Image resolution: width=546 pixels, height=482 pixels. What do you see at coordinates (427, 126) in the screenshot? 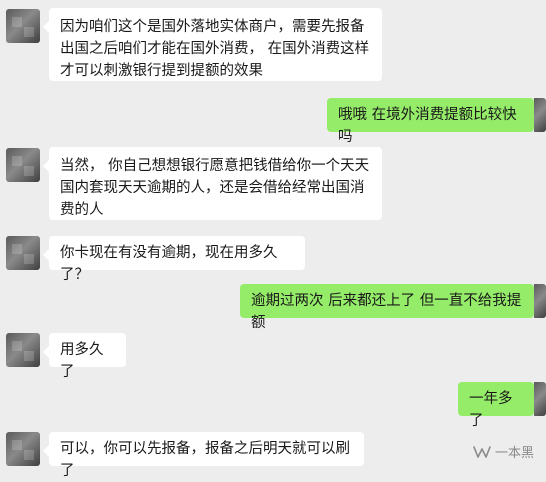
I see `message-text: 哦哦 在境外消费提额比较快吗` at bounding box center [427, 126].